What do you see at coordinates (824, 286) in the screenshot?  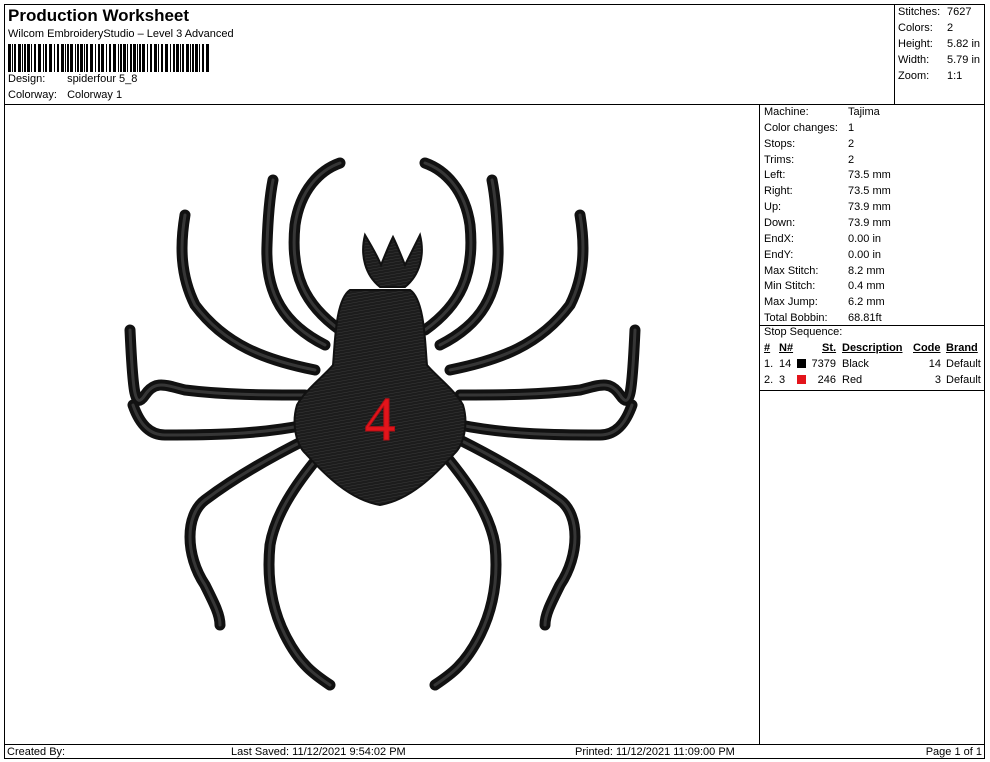 I see `info-min-stitch: Min Stitch: 0.4 mm` at bounding box center [824, 286].